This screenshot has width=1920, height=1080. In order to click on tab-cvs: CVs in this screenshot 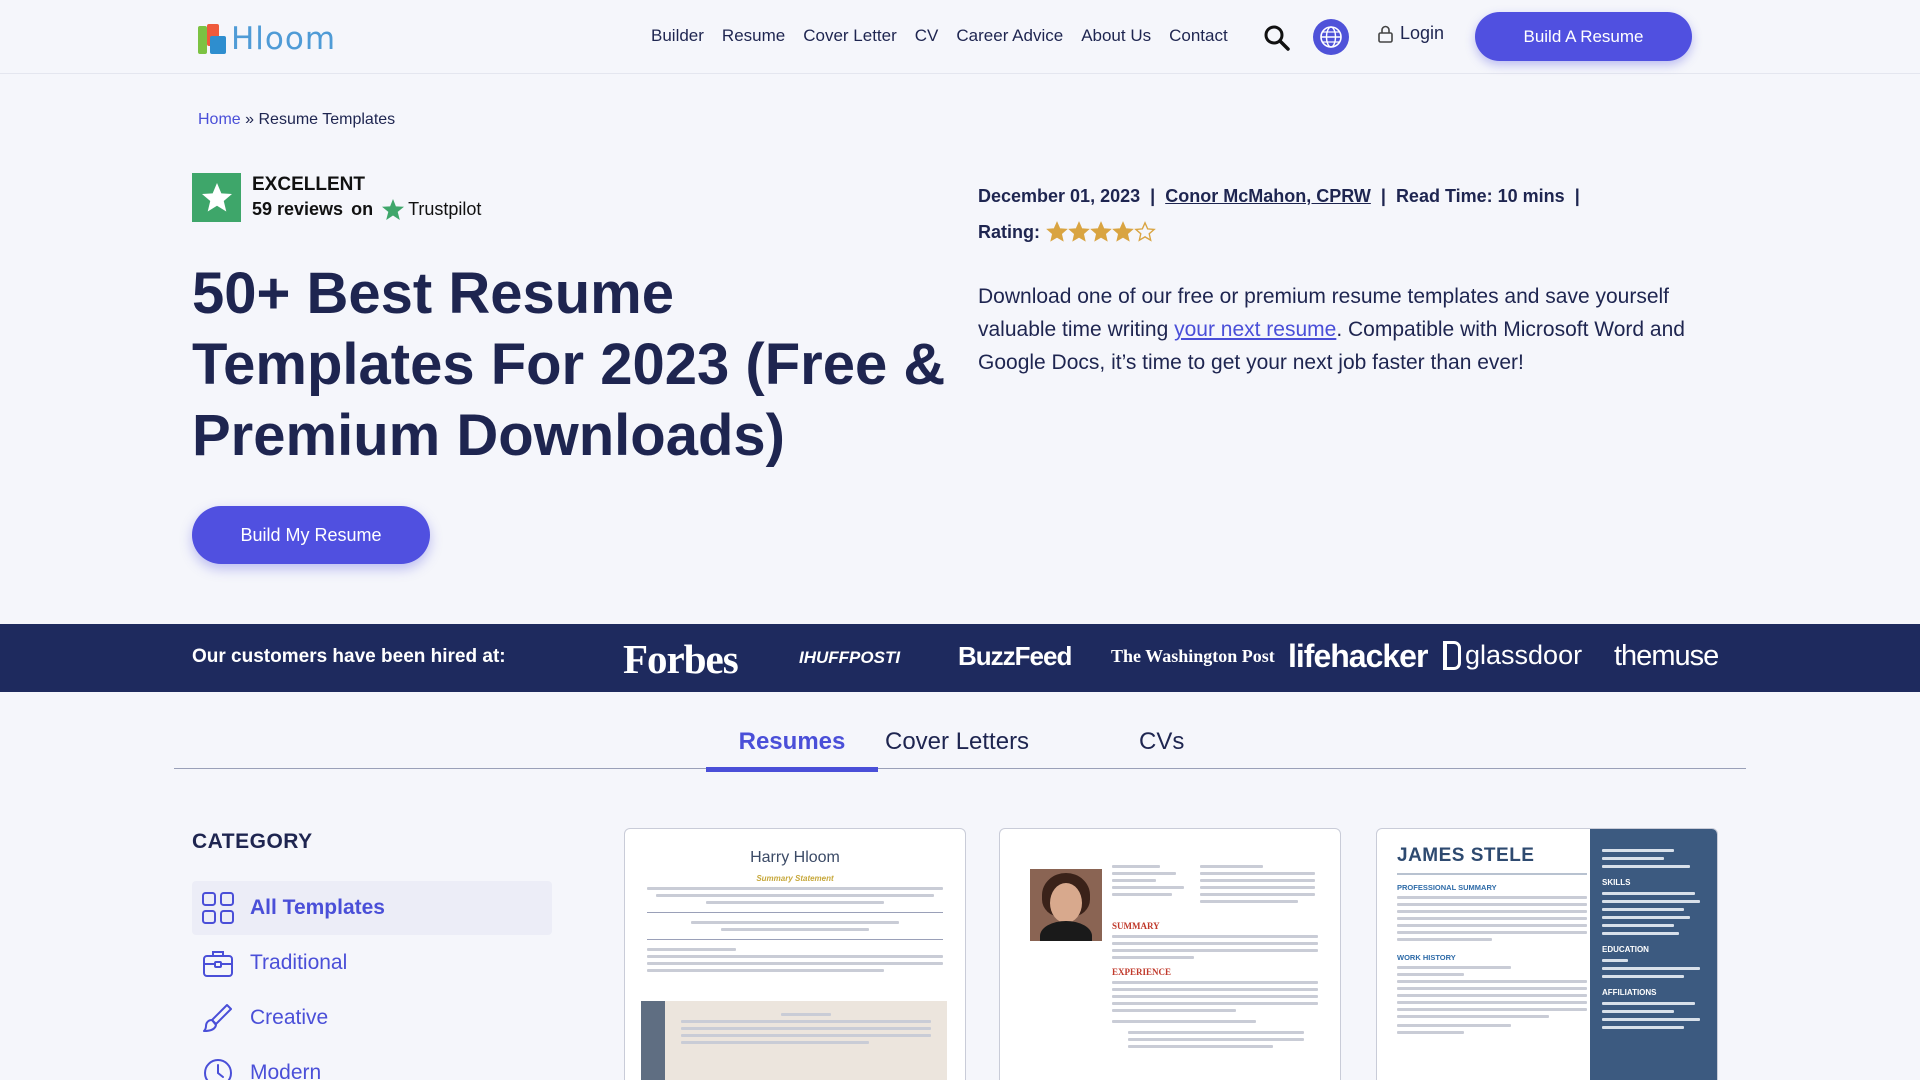, I will do `click(1161, 742)`.